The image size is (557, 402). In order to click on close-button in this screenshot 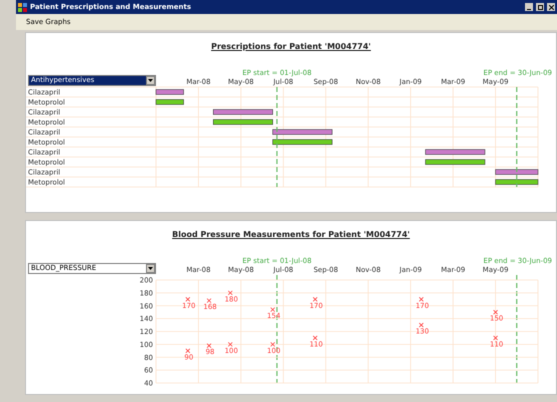, I will do `click(551, 7)`.